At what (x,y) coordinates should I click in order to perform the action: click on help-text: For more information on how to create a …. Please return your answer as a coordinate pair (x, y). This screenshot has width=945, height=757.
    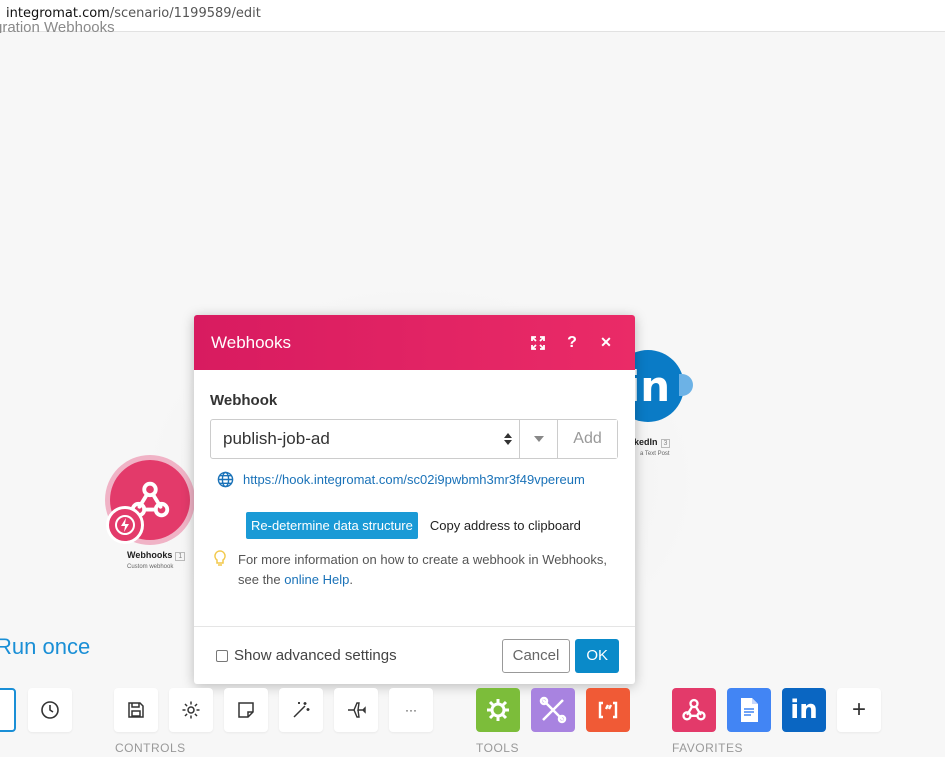
    Looking at the image, I should click on (428, 570).